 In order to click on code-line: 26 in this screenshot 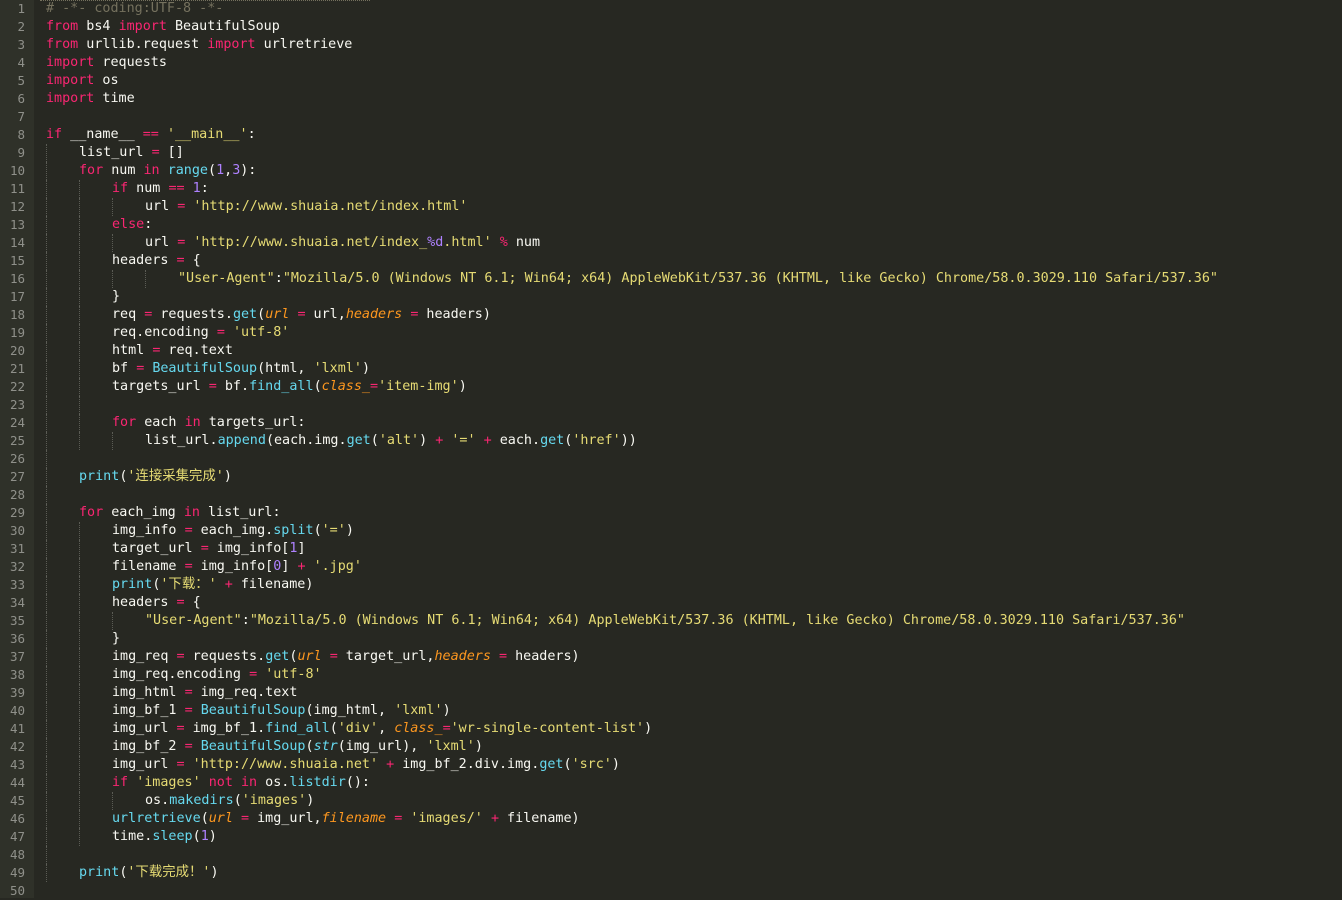, I will do `click(671, 459)`.